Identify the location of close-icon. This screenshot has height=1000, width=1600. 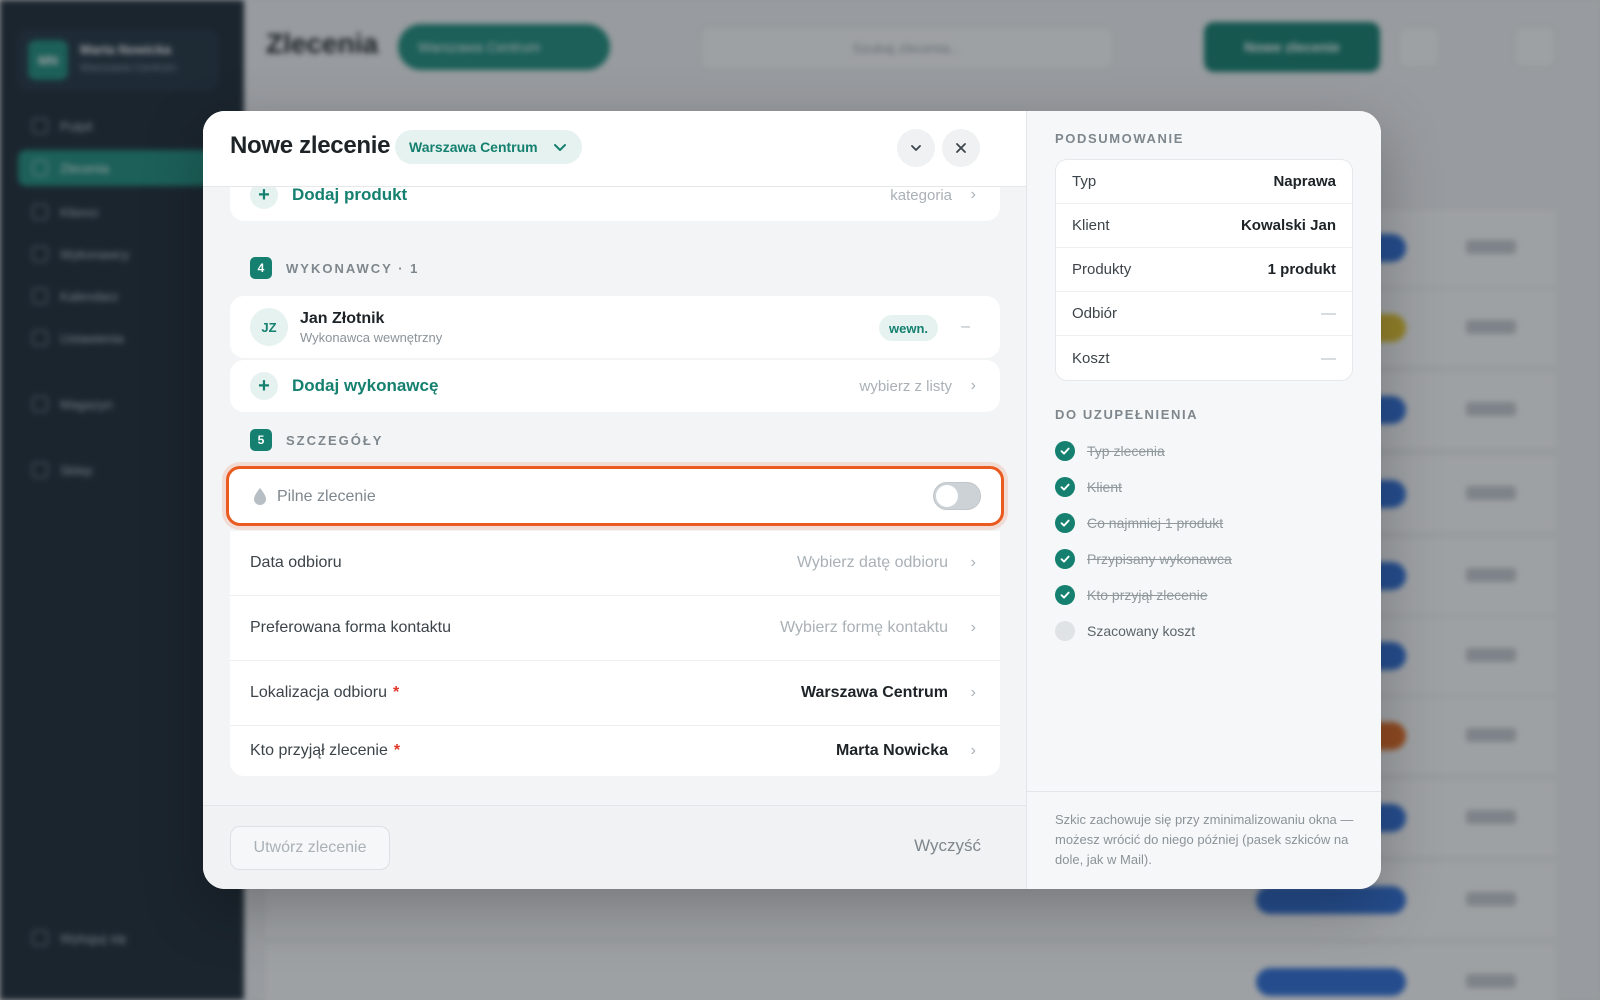
(961, 148).